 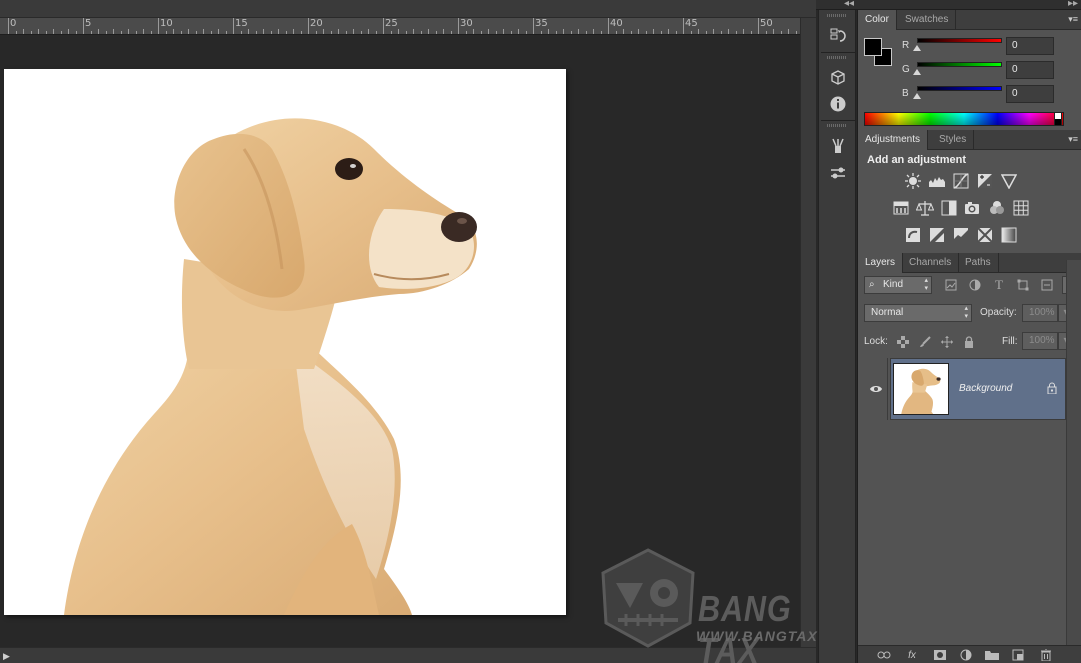 I want to click on lock-label: Lock:, so click(x=876, y=341).